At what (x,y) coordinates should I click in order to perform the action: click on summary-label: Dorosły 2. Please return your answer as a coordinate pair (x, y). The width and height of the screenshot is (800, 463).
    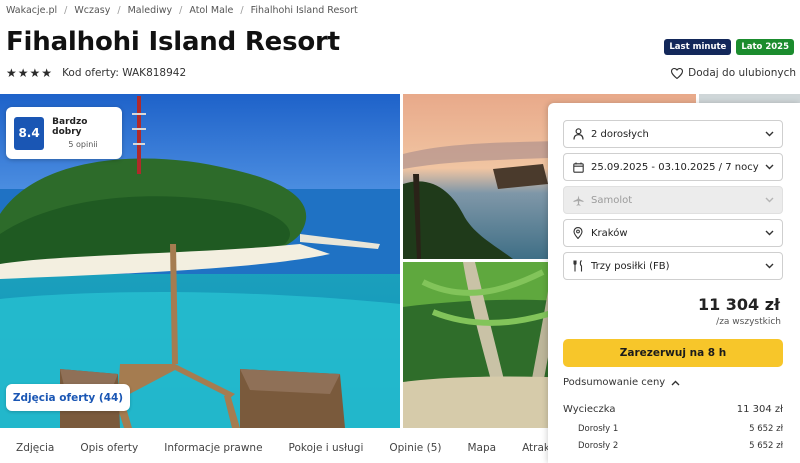
    Looking at the image, I should click on (598, 446).